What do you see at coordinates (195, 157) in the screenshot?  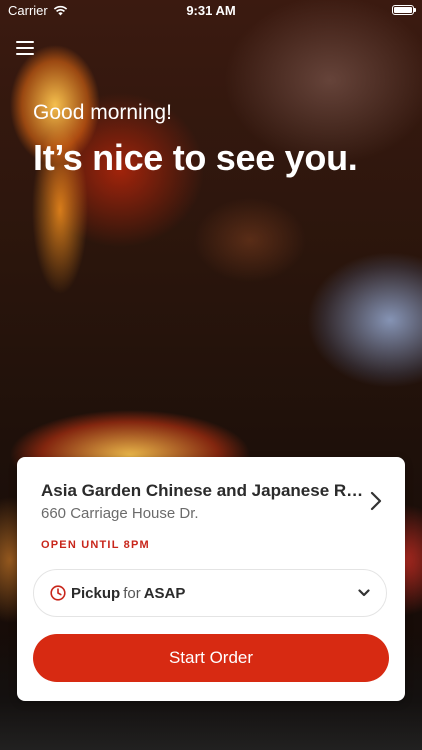 I see `welcome-headline: It’s nice to see you.` at bounding box center [195, 157].